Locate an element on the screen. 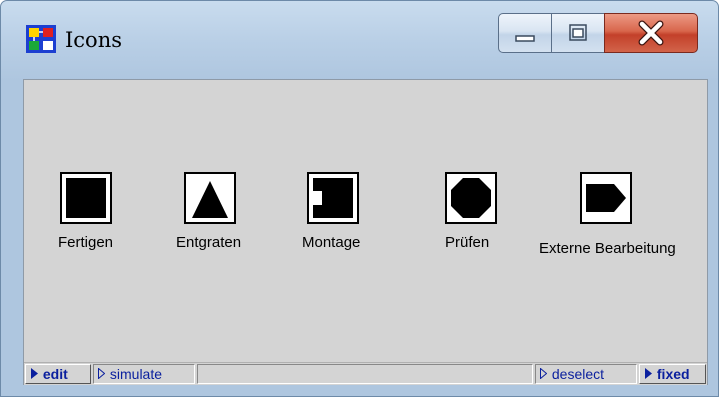 This screenshot has width=719, height=397. pruefen-icon is located at coordinates (471, 198).